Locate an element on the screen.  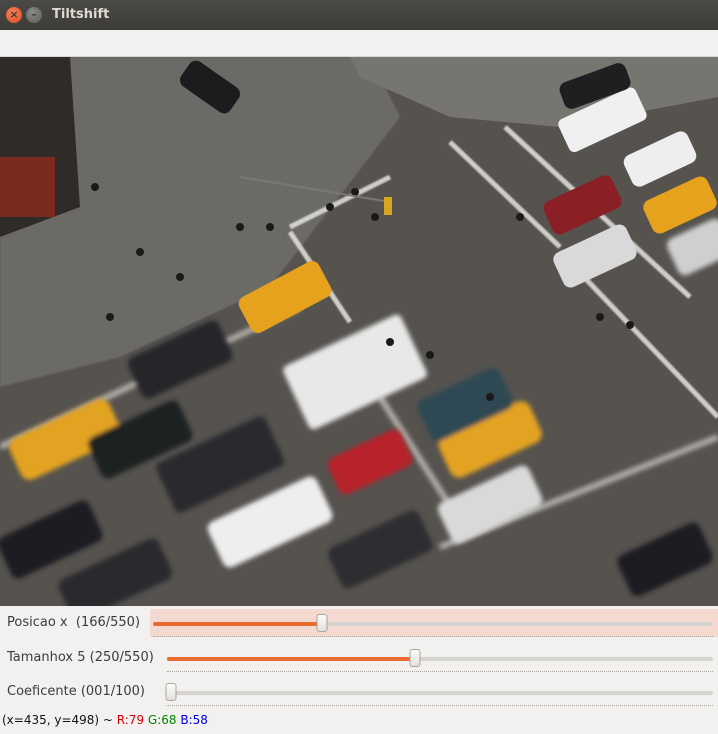
pixel-green-value: G:68 is located at coordinates (162, 720).